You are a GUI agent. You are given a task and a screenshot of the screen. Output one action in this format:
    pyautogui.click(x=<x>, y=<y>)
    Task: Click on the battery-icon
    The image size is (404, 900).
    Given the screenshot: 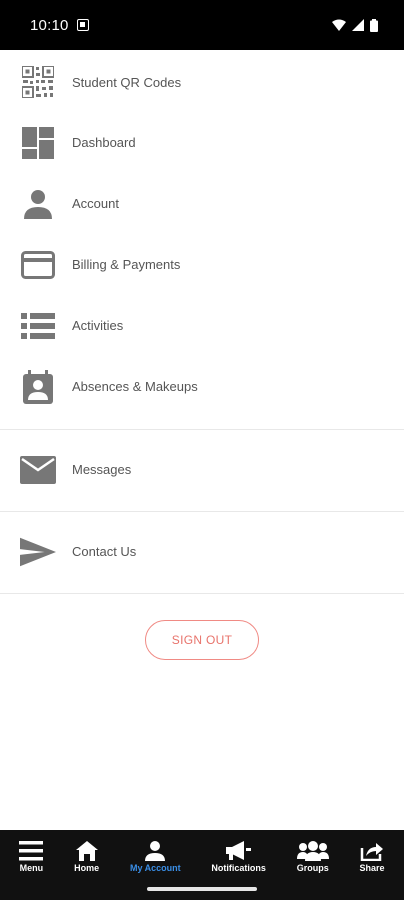 What is the action you would take?
    pyautogui.click(x=374, y=25)
    